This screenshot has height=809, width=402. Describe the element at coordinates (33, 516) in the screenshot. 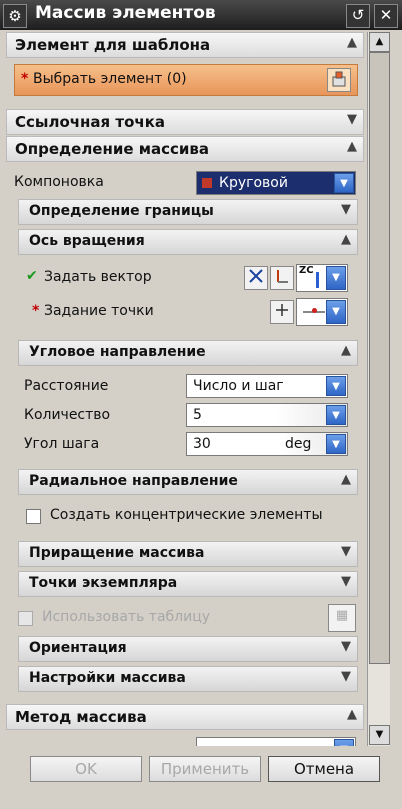

I see `concentric-checkbox` at that location.